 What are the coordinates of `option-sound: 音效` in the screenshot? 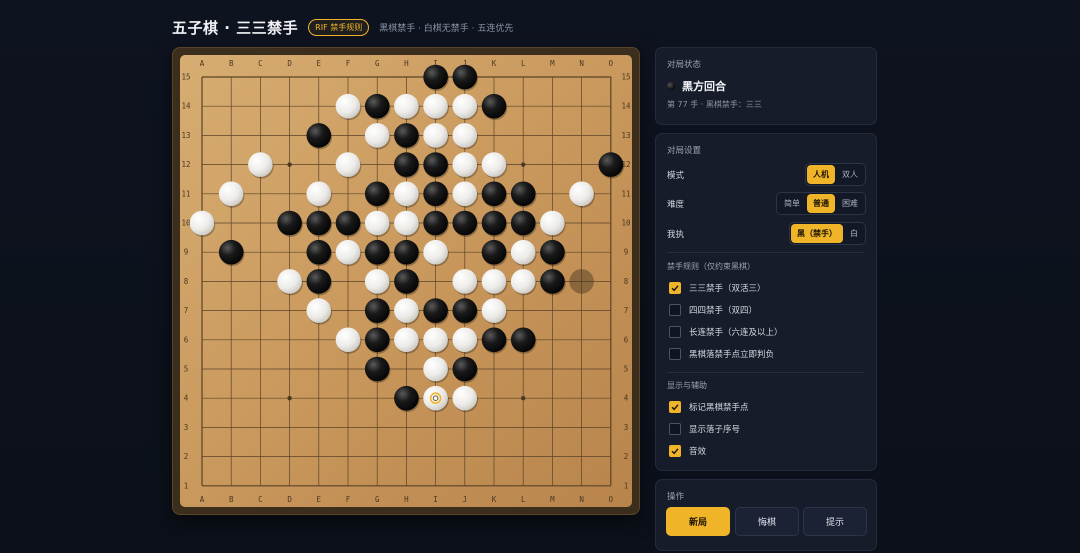 It's located at (687, 451).